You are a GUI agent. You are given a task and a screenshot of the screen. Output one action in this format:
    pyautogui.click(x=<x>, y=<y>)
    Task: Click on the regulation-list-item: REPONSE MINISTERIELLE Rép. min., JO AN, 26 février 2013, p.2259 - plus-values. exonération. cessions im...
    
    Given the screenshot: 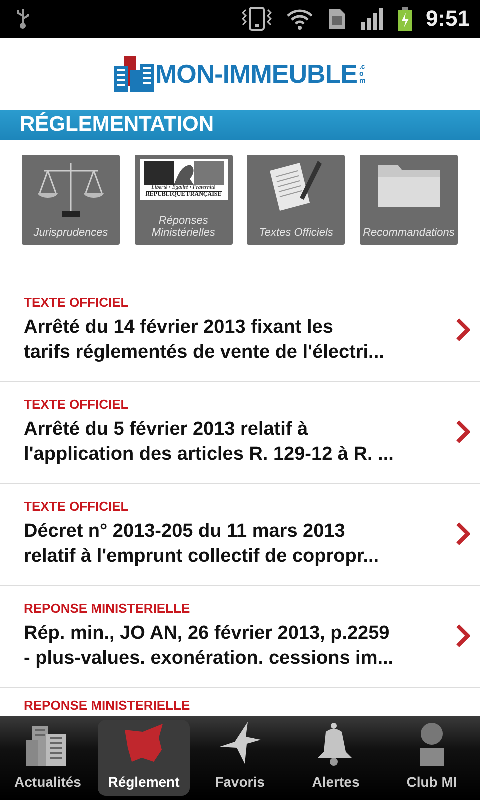 What is the action you would take?
    pyautogui.click(x=240, y=637)
    